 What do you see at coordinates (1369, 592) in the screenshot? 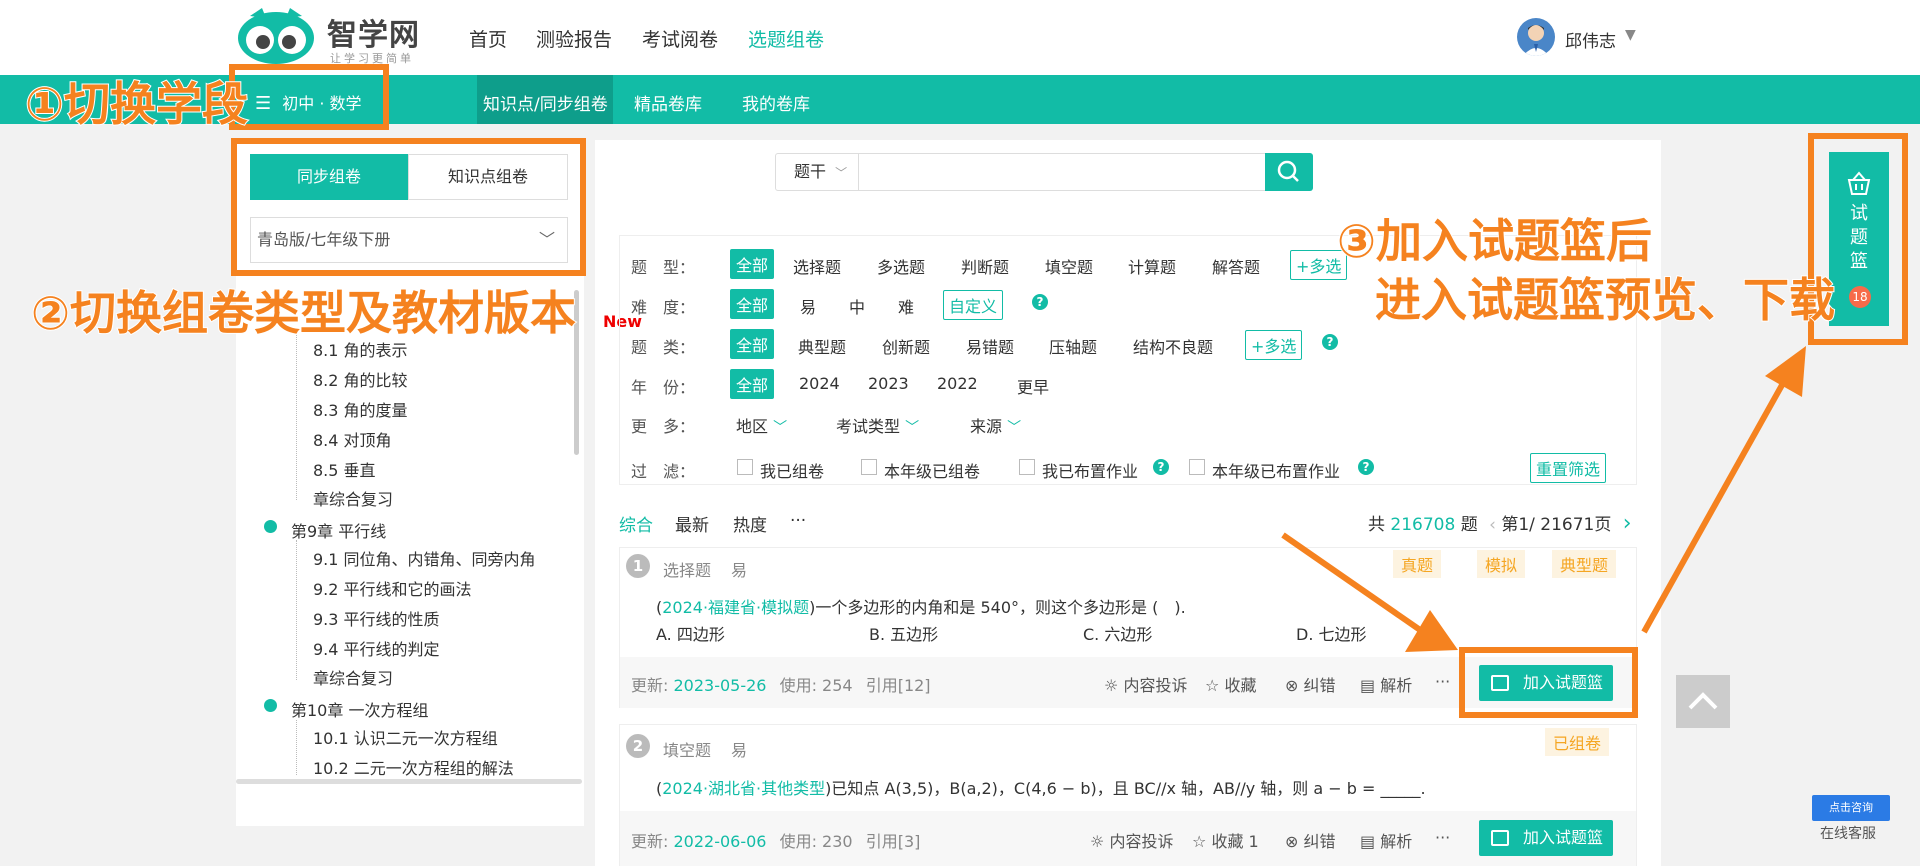
I see `arrow-to-add-button` at bounding box center [1369, 592].